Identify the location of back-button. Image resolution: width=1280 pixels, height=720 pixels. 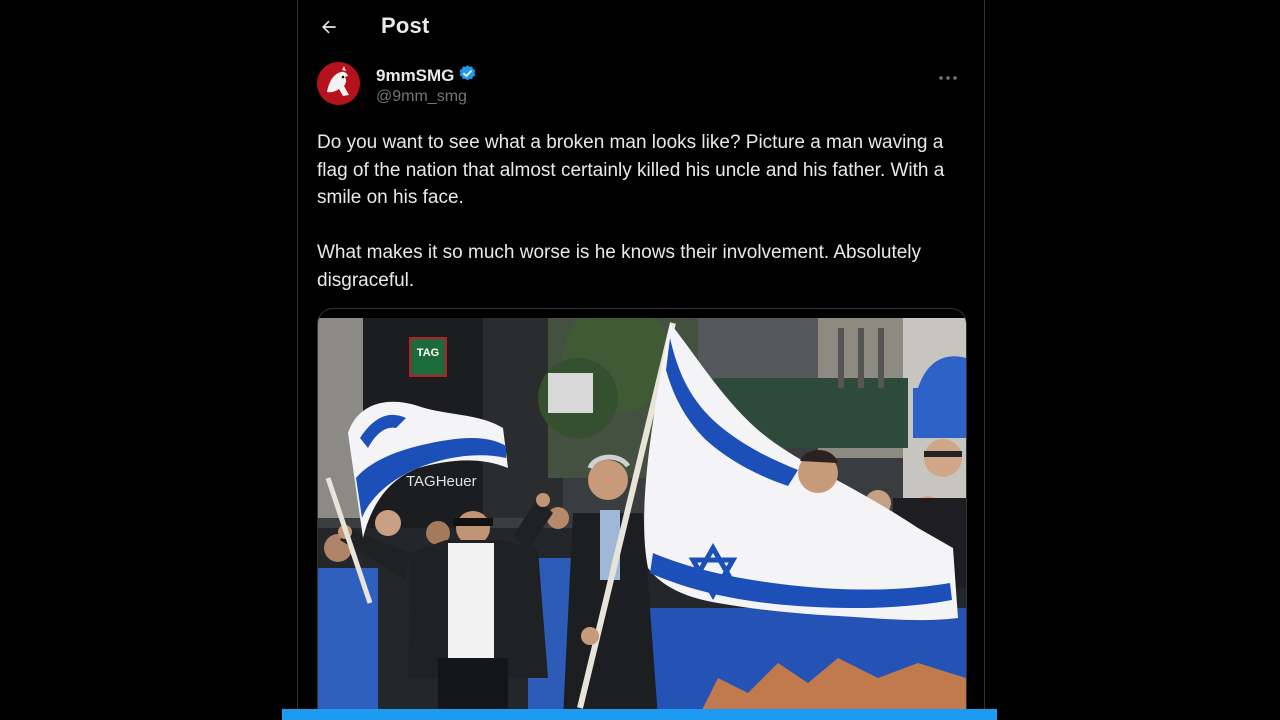
(329, 29).